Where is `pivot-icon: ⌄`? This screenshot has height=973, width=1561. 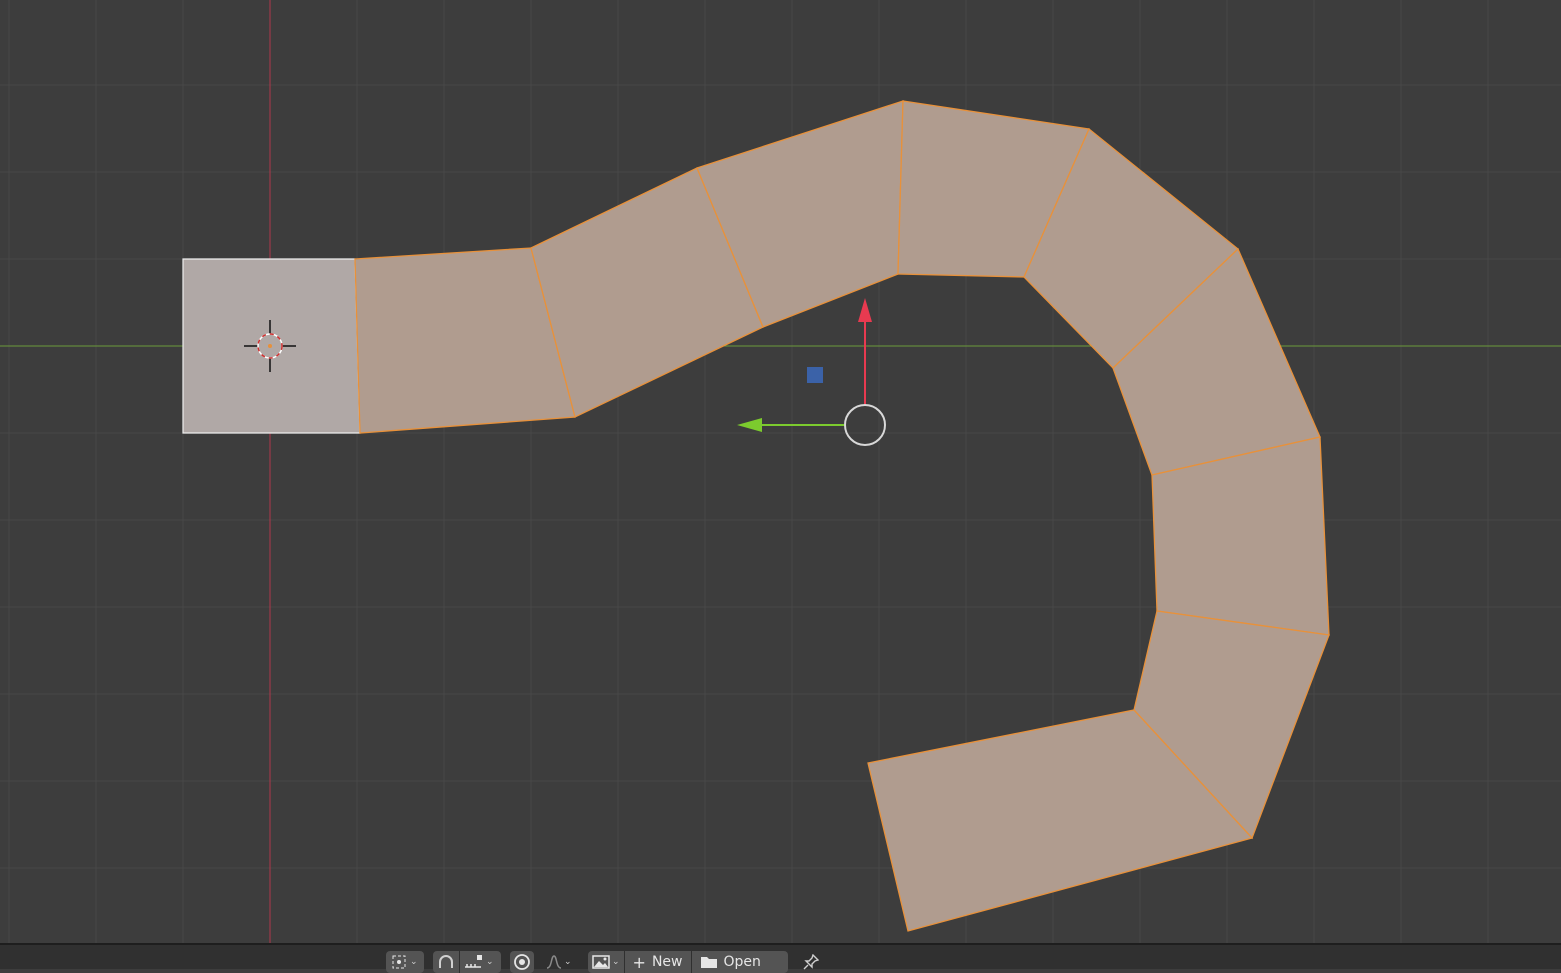 pivot-icon: ⌄ is located at coordinates (405, 962).